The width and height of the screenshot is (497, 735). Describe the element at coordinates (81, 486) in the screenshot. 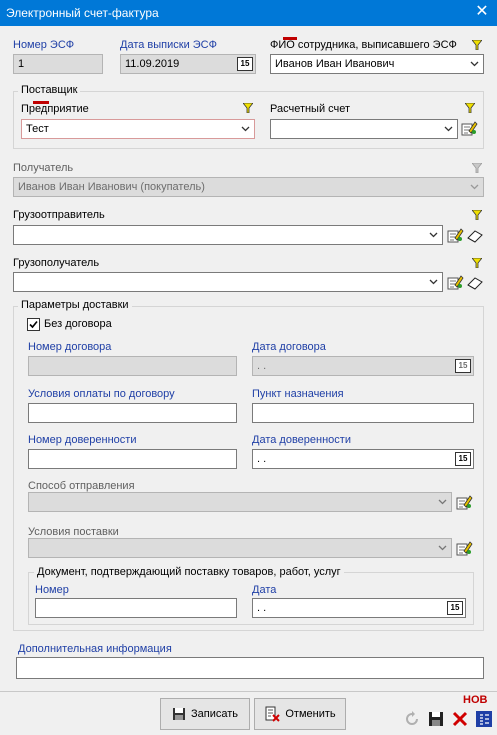

I see `dispatch-method-label: Способ отправления` at that location.